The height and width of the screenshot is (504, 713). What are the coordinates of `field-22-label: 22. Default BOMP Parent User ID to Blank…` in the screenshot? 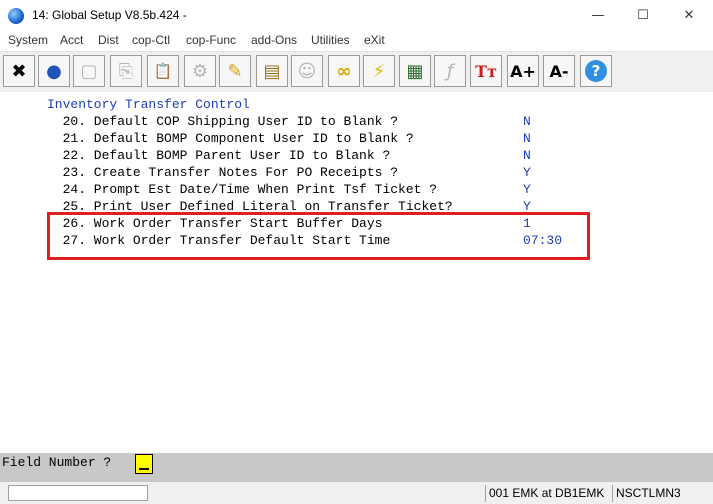 It's located at (219, 155).